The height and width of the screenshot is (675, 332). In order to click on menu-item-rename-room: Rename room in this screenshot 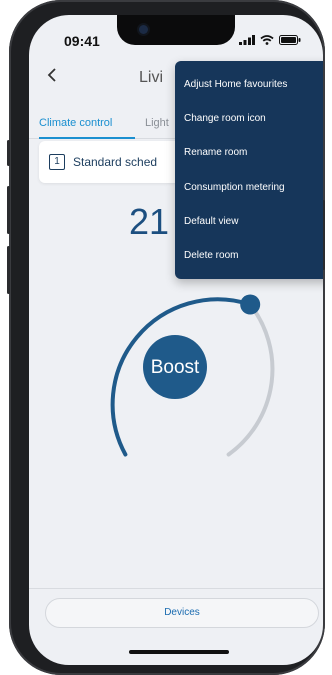, I will do `click(215, 152)`.